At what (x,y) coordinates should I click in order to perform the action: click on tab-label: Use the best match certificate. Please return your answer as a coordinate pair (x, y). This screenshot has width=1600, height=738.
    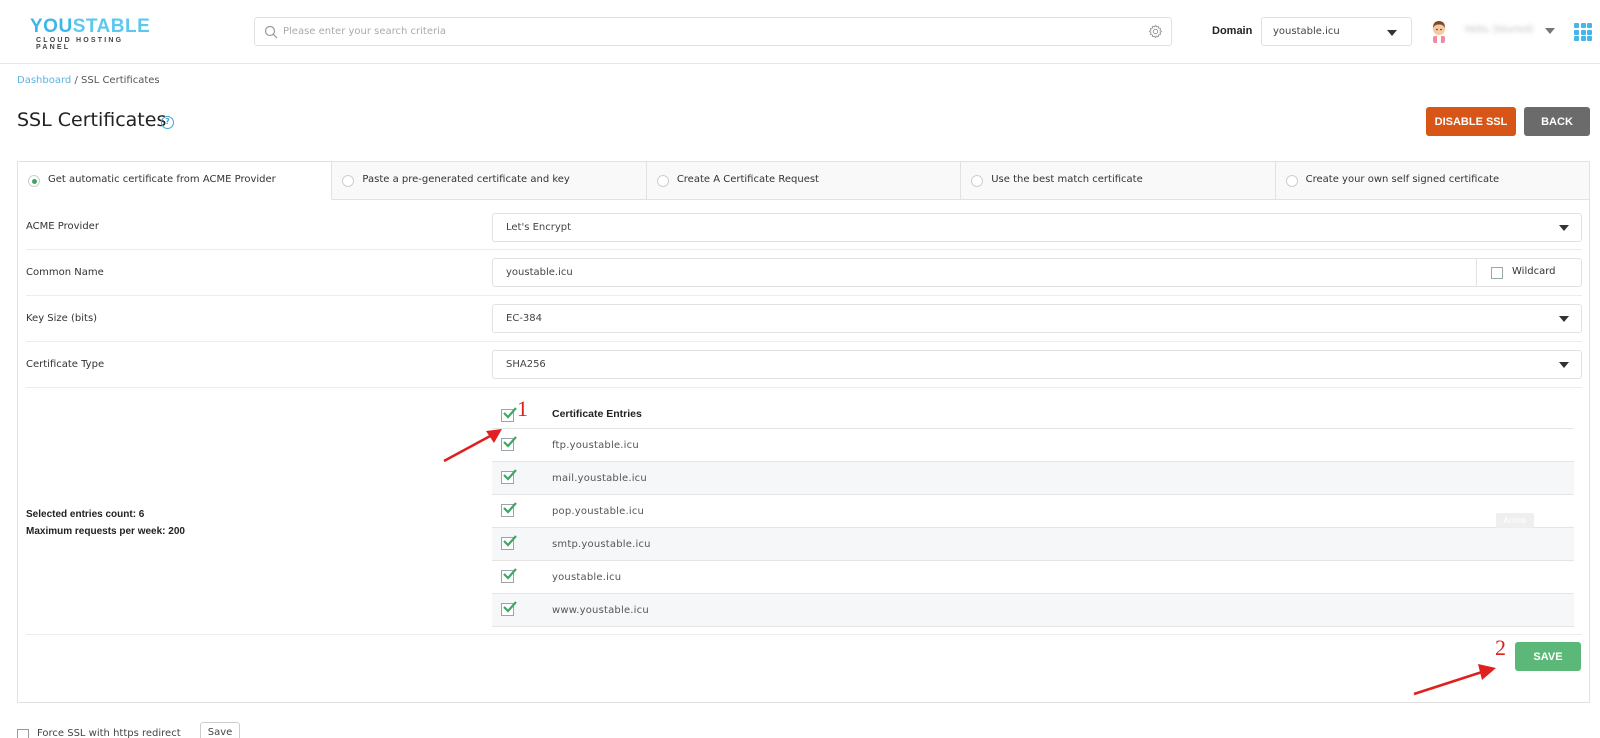
    Looking at the image, I should click on (1067, 179).